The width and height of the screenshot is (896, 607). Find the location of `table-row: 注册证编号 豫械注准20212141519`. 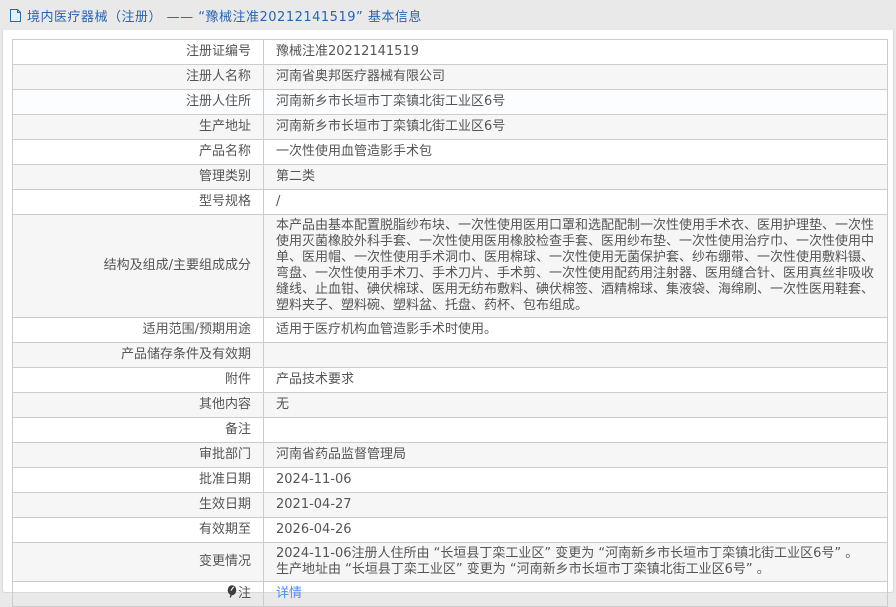

table-row: 注册证编号 豫械注准20212141519 is located at coordinates (450, 52).